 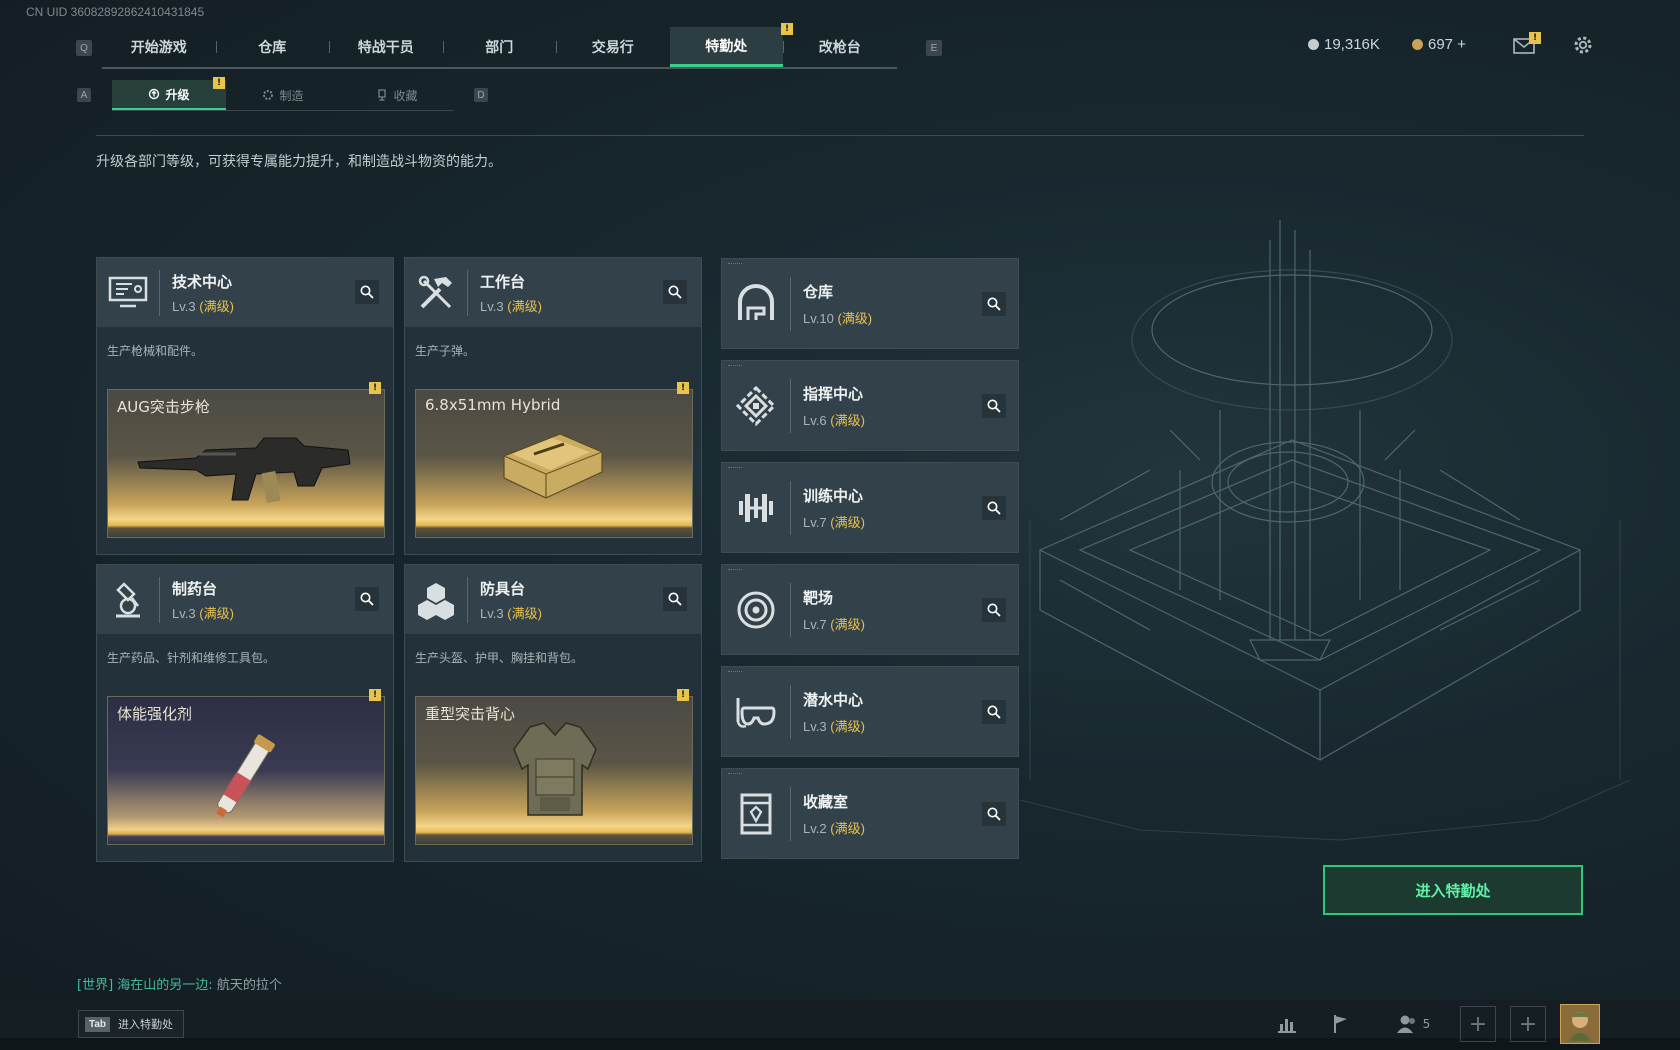 What do you see at coordinates (436, 599) in the screenshot?
I see `cubes-icon` at bounding box center [436, 599].